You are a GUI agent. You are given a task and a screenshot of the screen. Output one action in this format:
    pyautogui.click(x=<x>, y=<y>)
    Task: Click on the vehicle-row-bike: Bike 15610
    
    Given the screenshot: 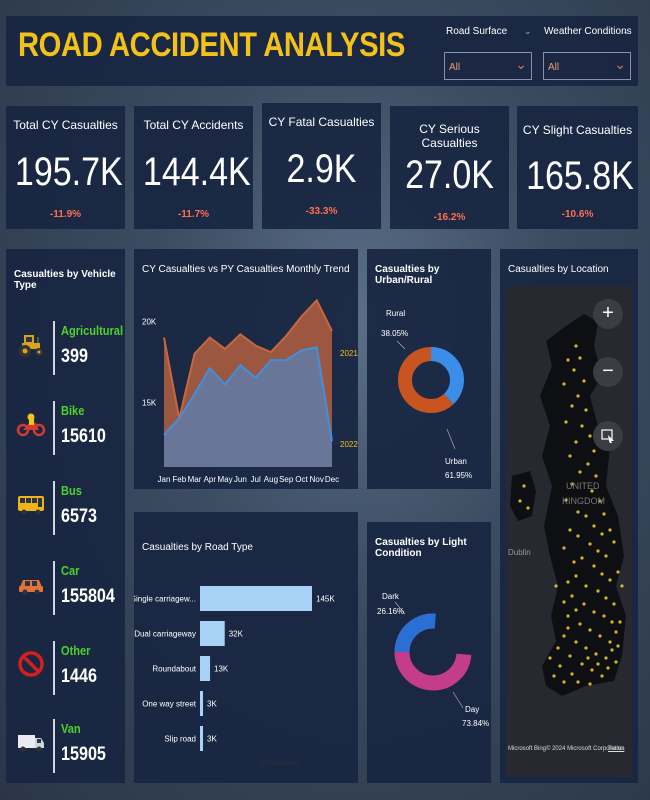 What is the action you would take?
    pyautogui.click(x=65, y=427)
    